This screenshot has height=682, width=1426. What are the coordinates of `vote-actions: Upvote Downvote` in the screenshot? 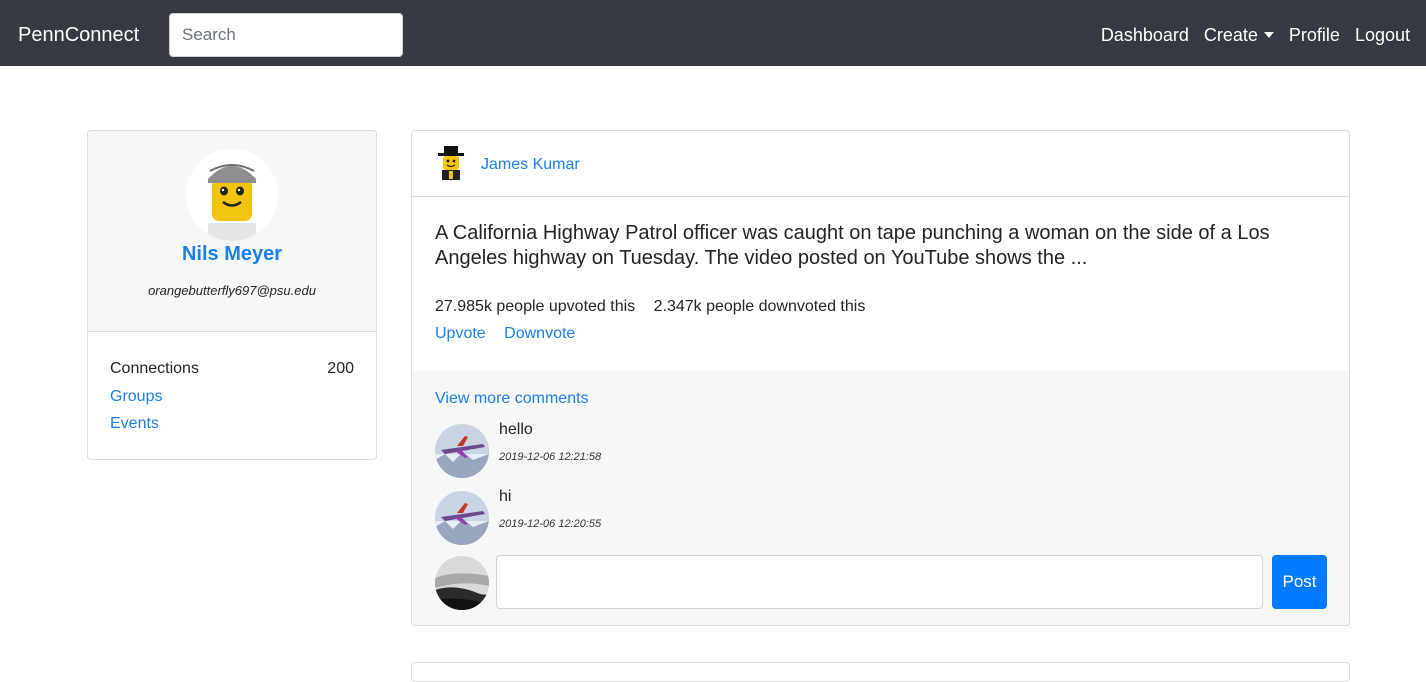 It's located at (512, 334).